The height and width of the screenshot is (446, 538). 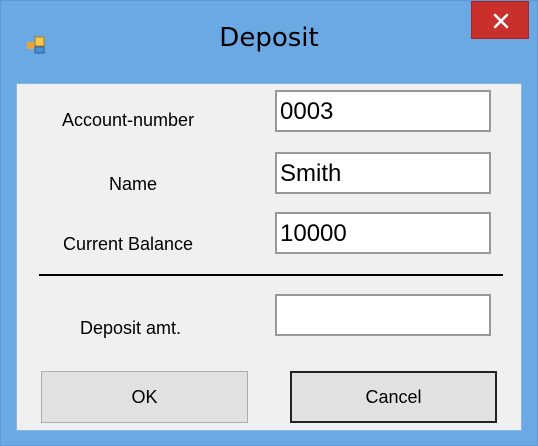 I want to click on current-balance-field, so click(x=383, y=233).